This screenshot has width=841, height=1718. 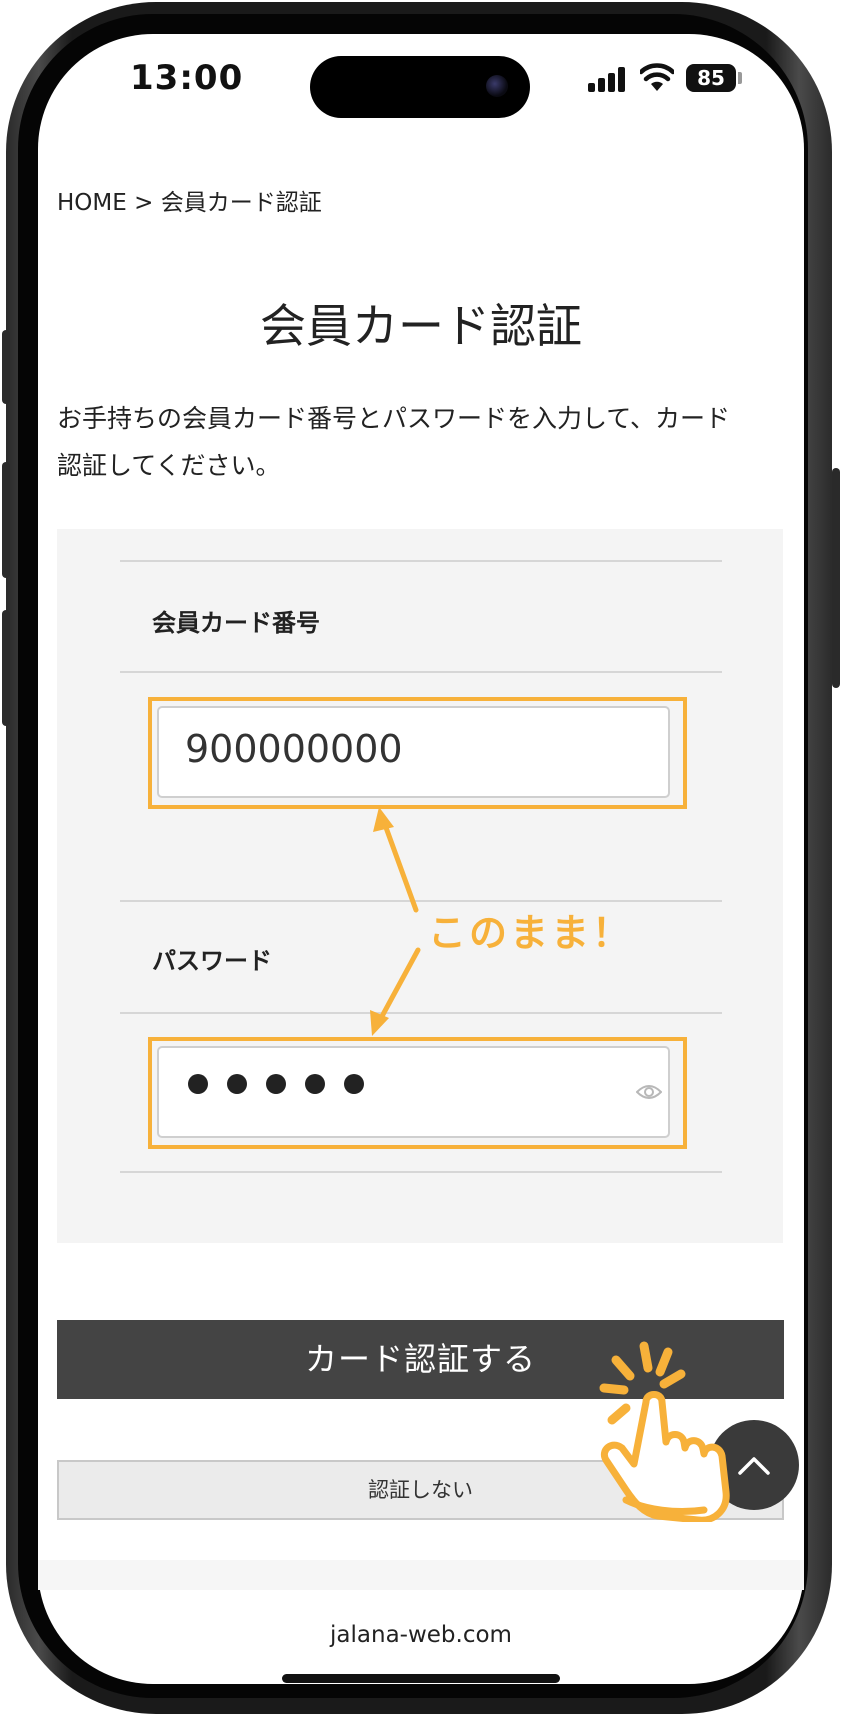 I want to click on tap-hand-icon, so click(x=664, y=1431).